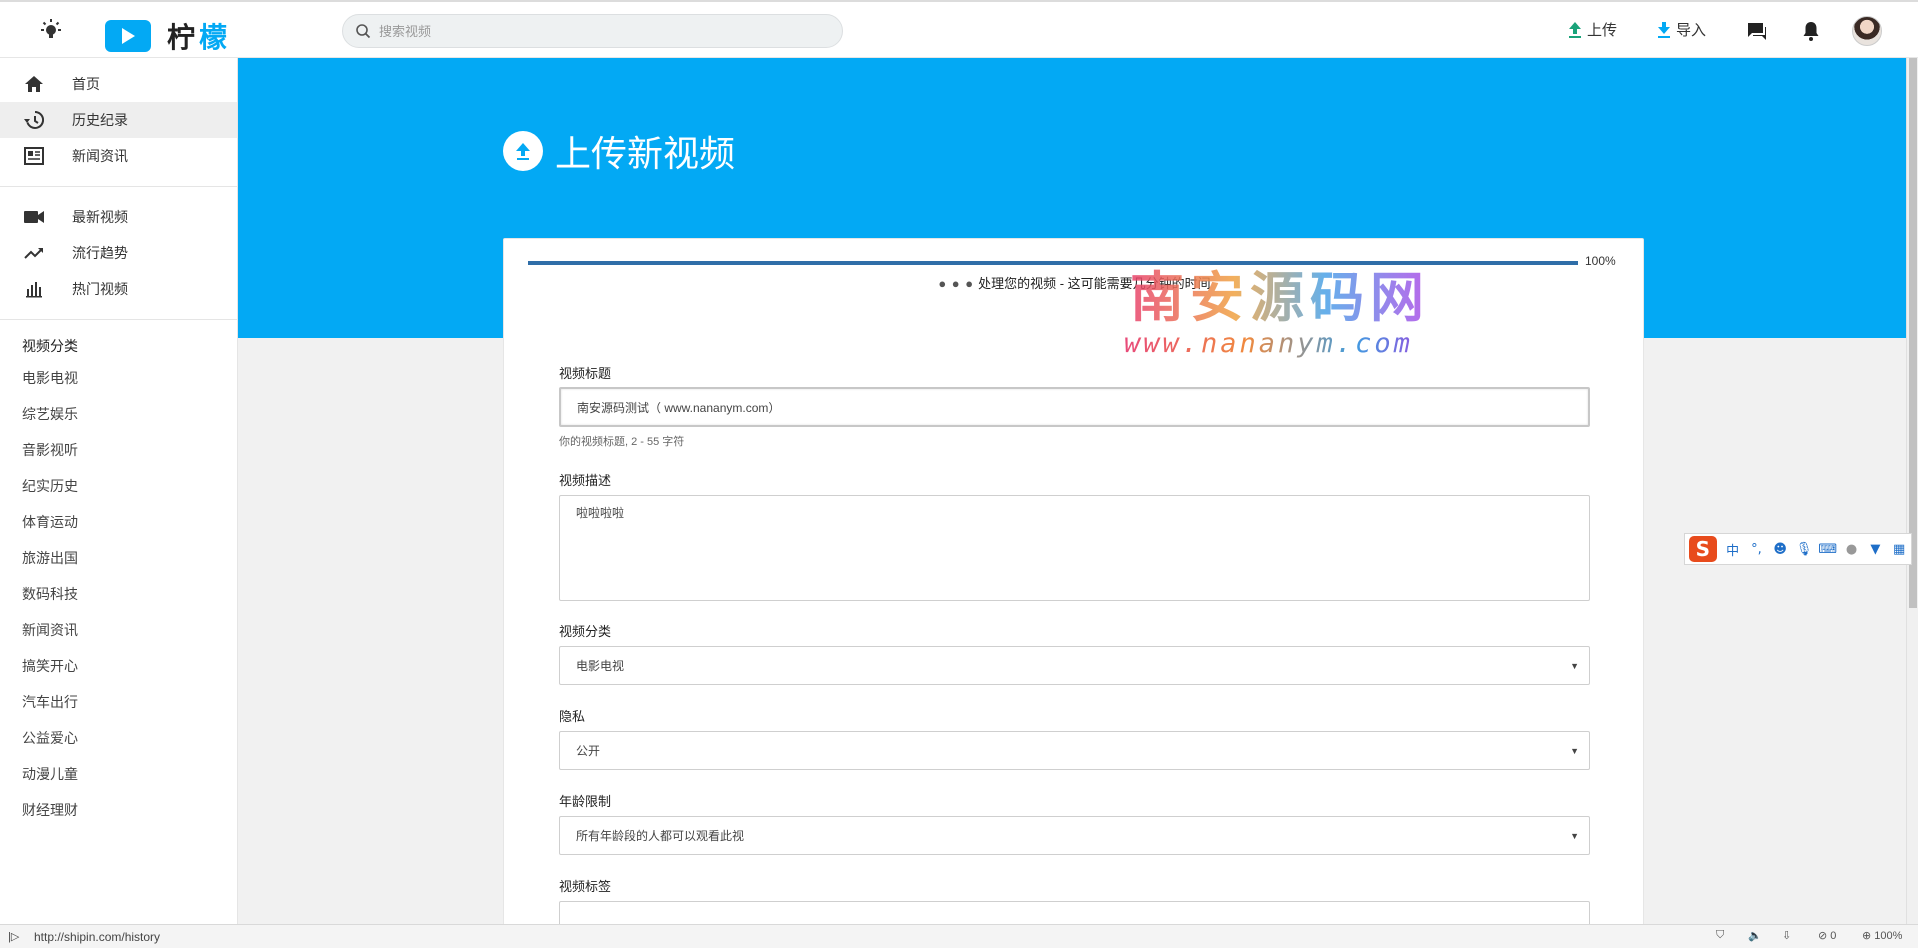 The width and height of the screenshot is (1918, 948). Describe the element at coordinates (363, 31) in the screenshot. I see `search-icon` at that location.